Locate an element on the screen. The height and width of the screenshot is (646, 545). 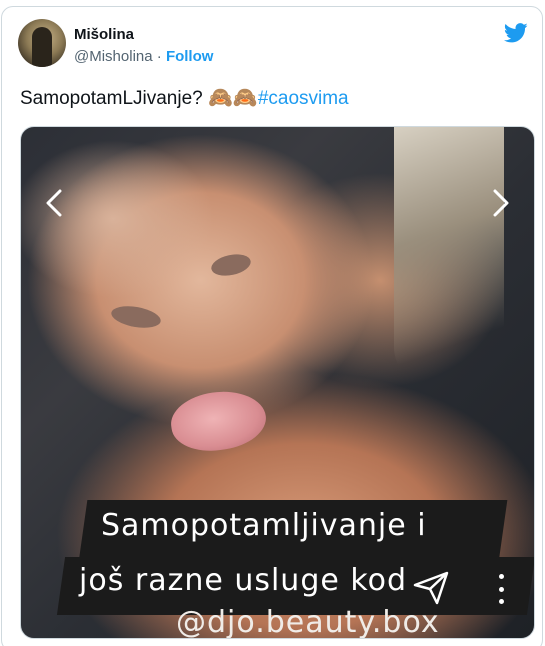
carousel-next-button is located at coordinates (501, 203).